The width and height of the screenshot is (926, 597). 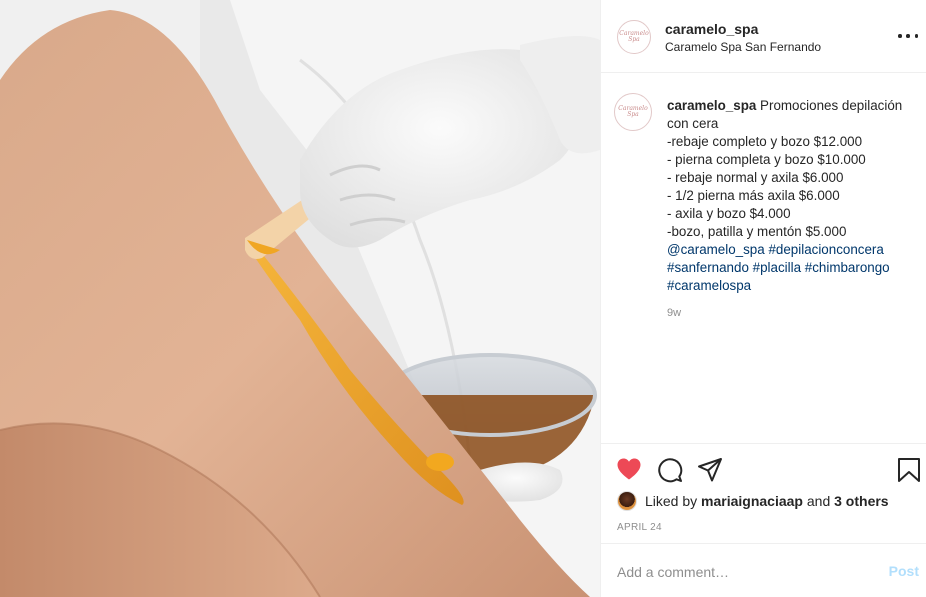 I want to click on share-icon, so click(x=710, y=470).